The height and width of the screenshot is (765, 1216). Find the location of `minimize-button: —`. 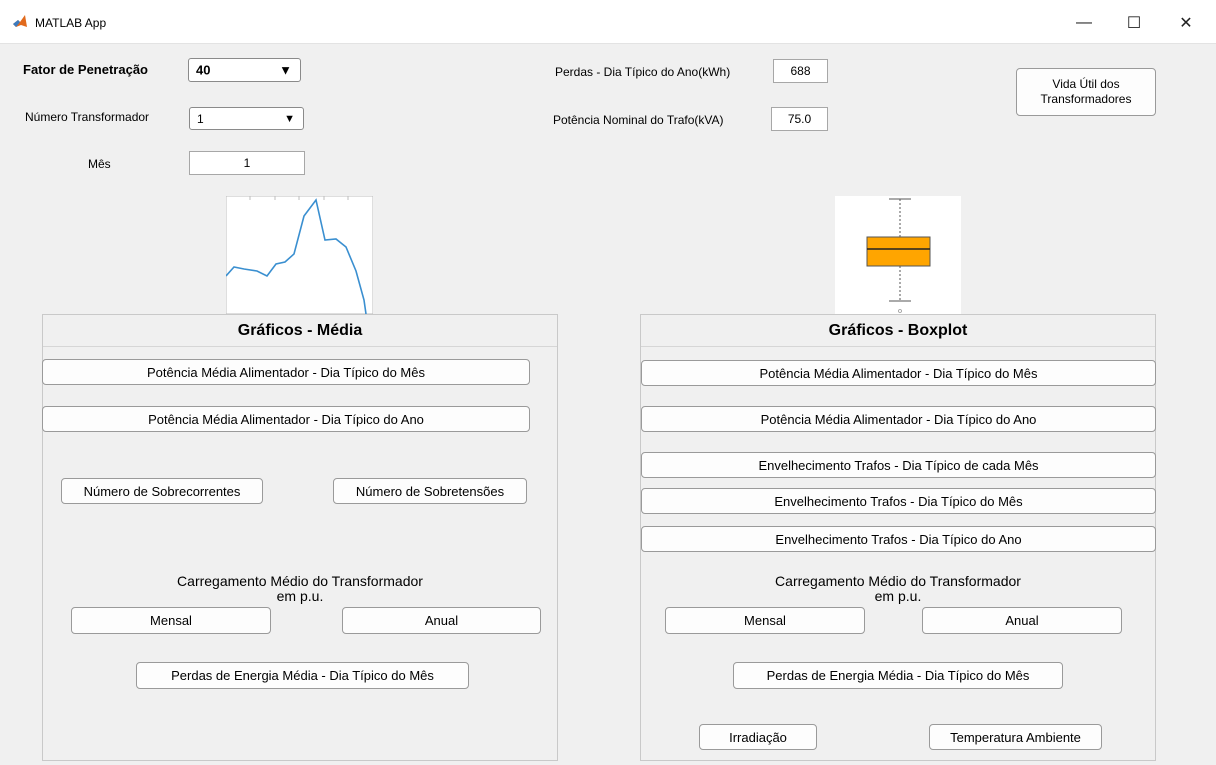

minimize-button: — is located at coordinates (1084, 23).